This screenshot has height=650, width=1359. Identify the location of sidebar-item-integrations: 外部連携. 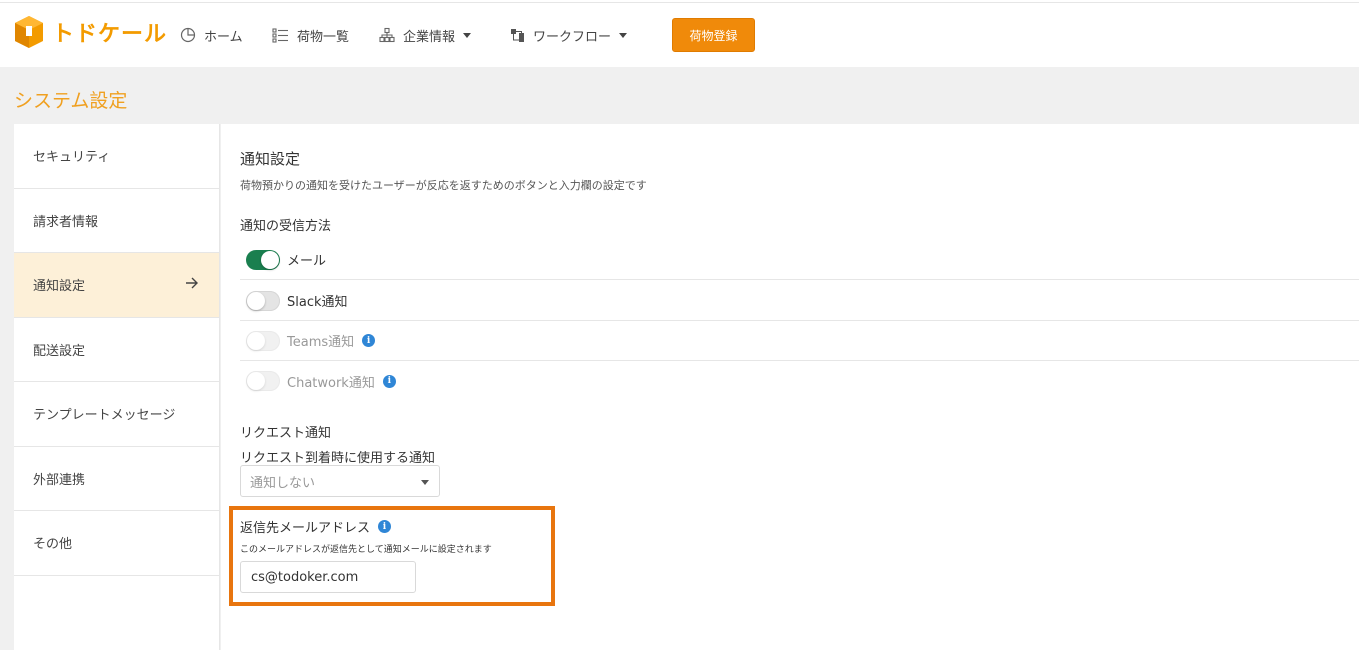
(116, 479).